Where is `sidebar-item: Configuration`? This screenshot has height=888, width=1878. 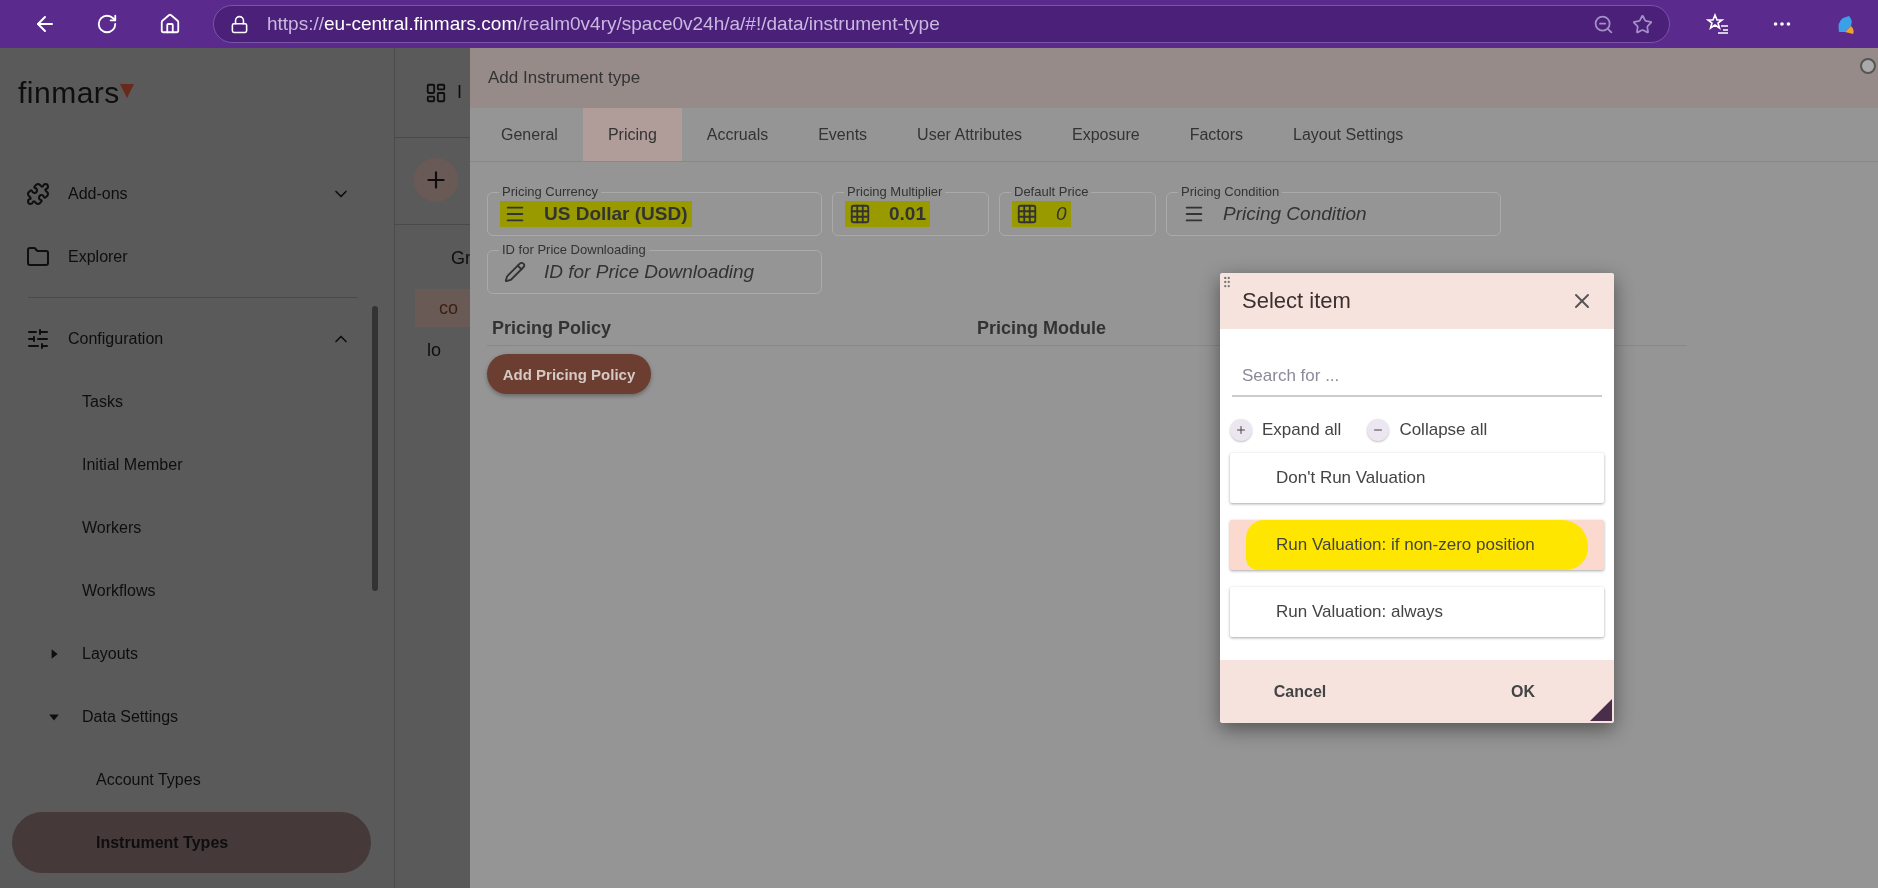
sidebar-item: Configuration is located at coordinates (191, 338).